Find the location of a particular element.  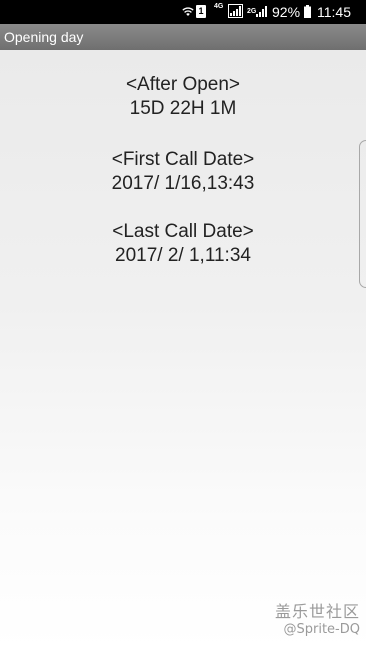

clock: 11:45 is located at coordinates (334, 12).